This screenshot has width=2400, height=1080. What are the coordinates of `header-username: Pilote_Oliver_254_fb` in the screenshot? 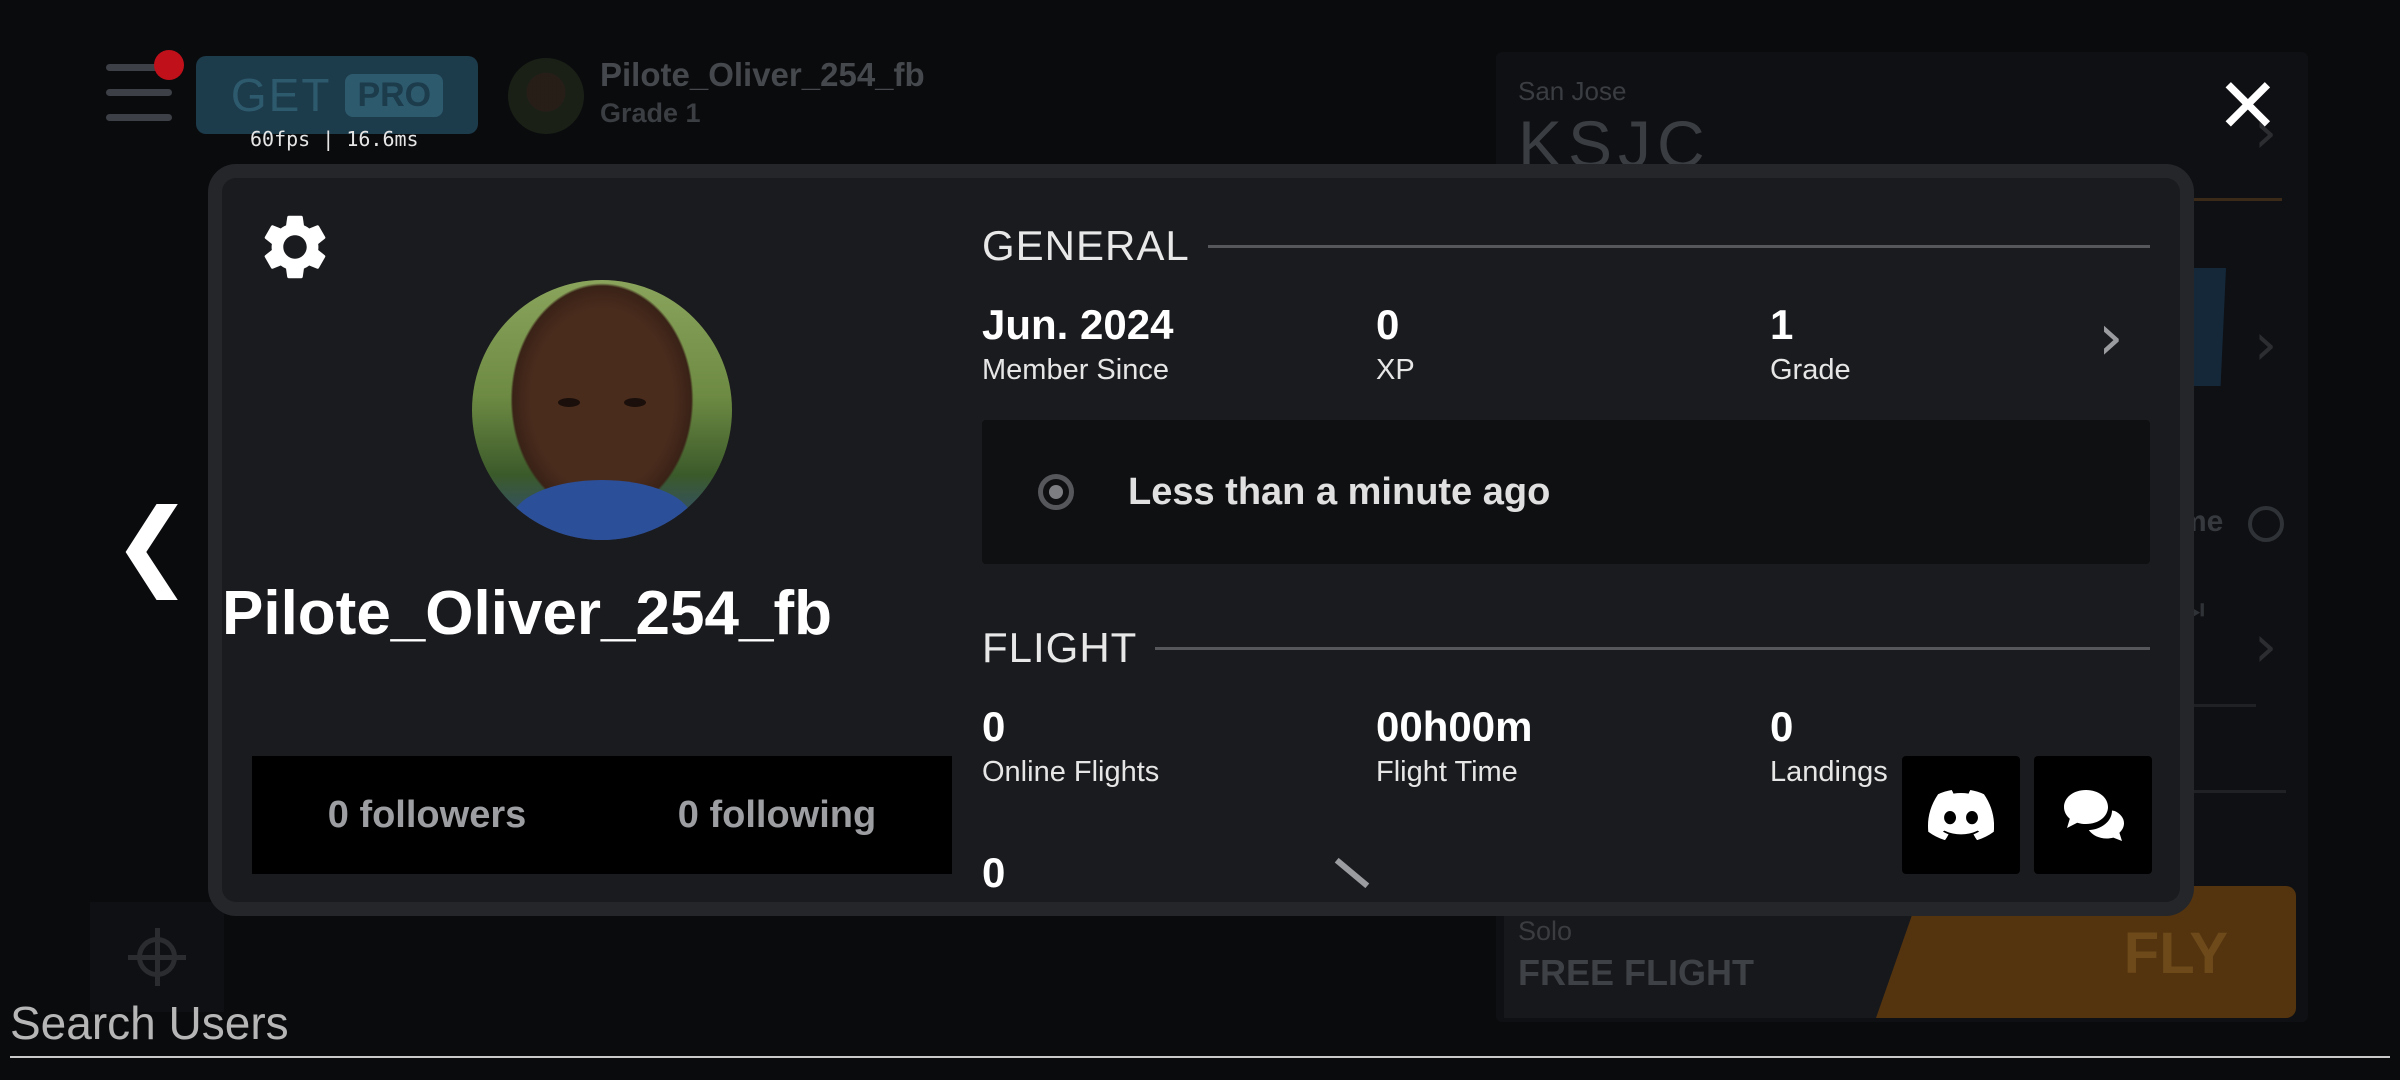 It's located at (762, 74).